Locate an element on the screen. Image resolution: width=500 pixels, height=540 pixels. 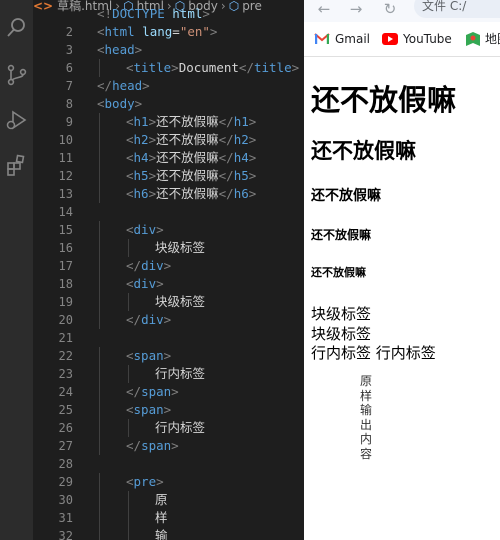
code-line: 21 is located at coordinates (168, 338).